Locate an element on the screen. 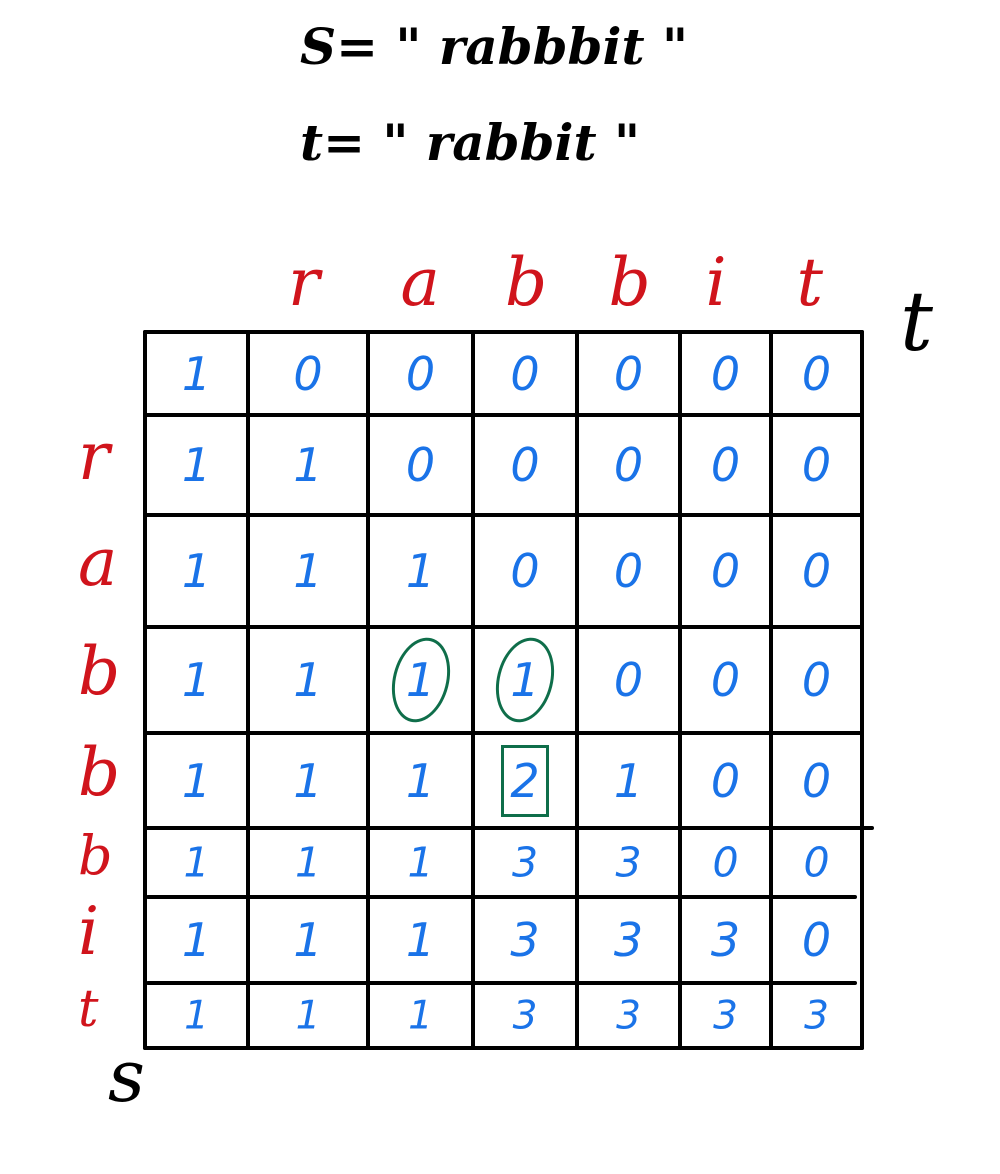 The image size is (1000, 1174). row-header: r is located at coordinates (94, 457).